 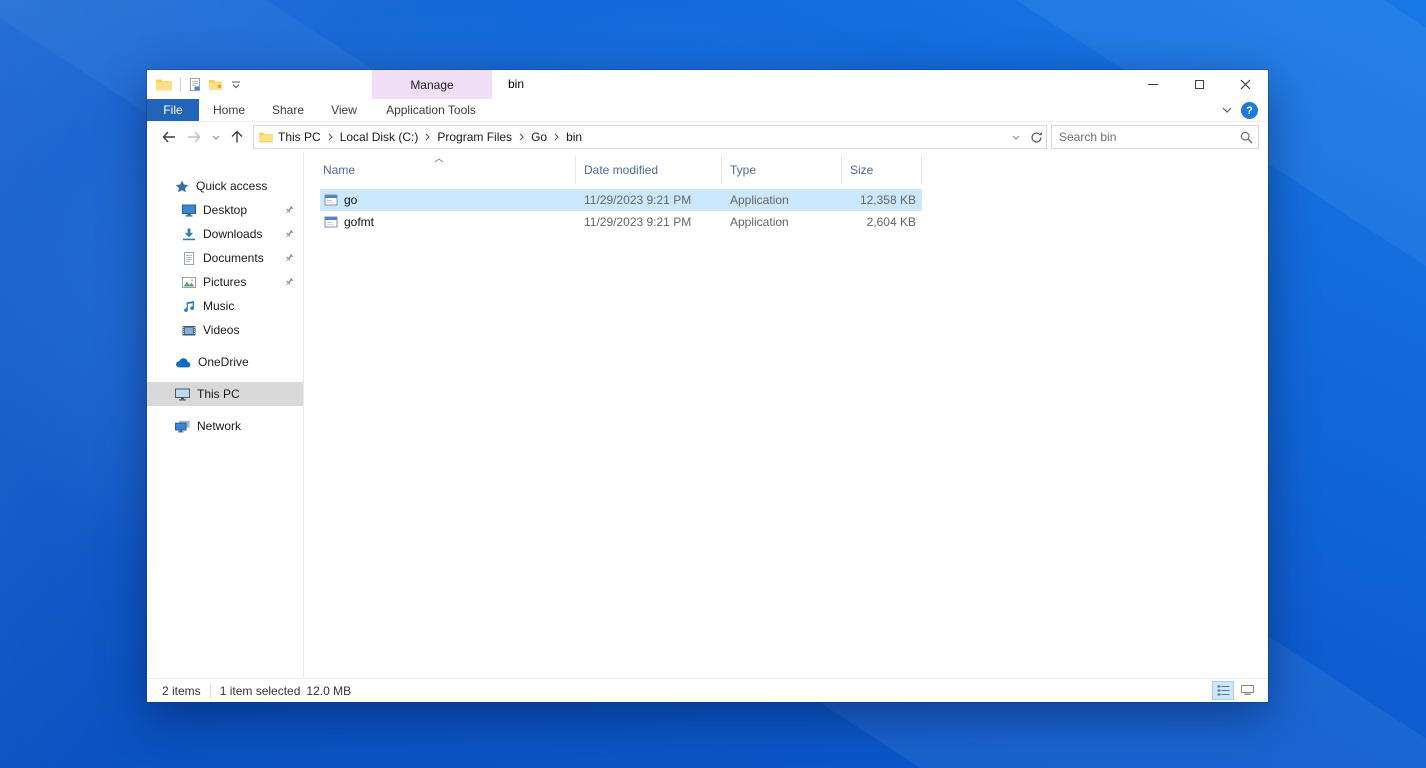 I want to click on column-header-date-modified: Date modified, so click(x=649, y=170).